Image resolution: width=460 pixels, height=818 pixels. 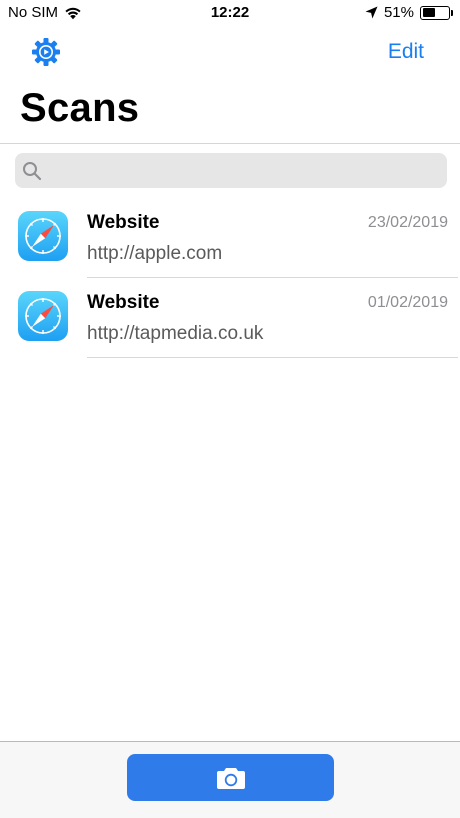 What do you see at coordinates (244, 170) in the screenshot?
I see `search-input` at bounding box center [244, 170].